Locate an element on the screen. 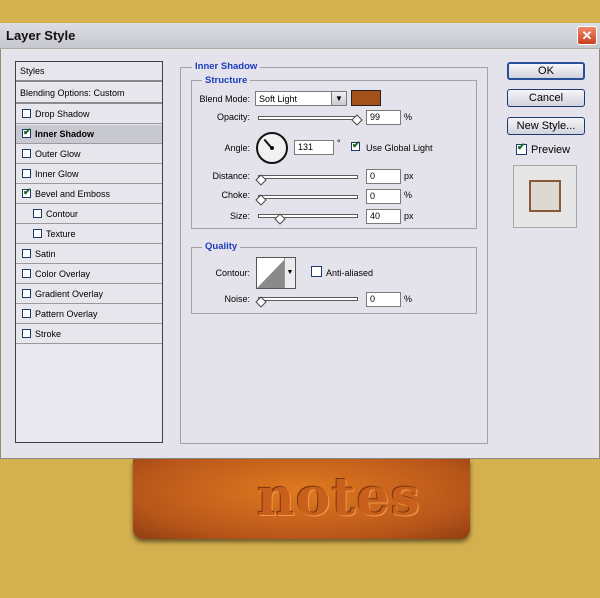 The width and height of the screenshot is (600, 598). opacity-label: Opacity: is located at coordinates (233, 117).